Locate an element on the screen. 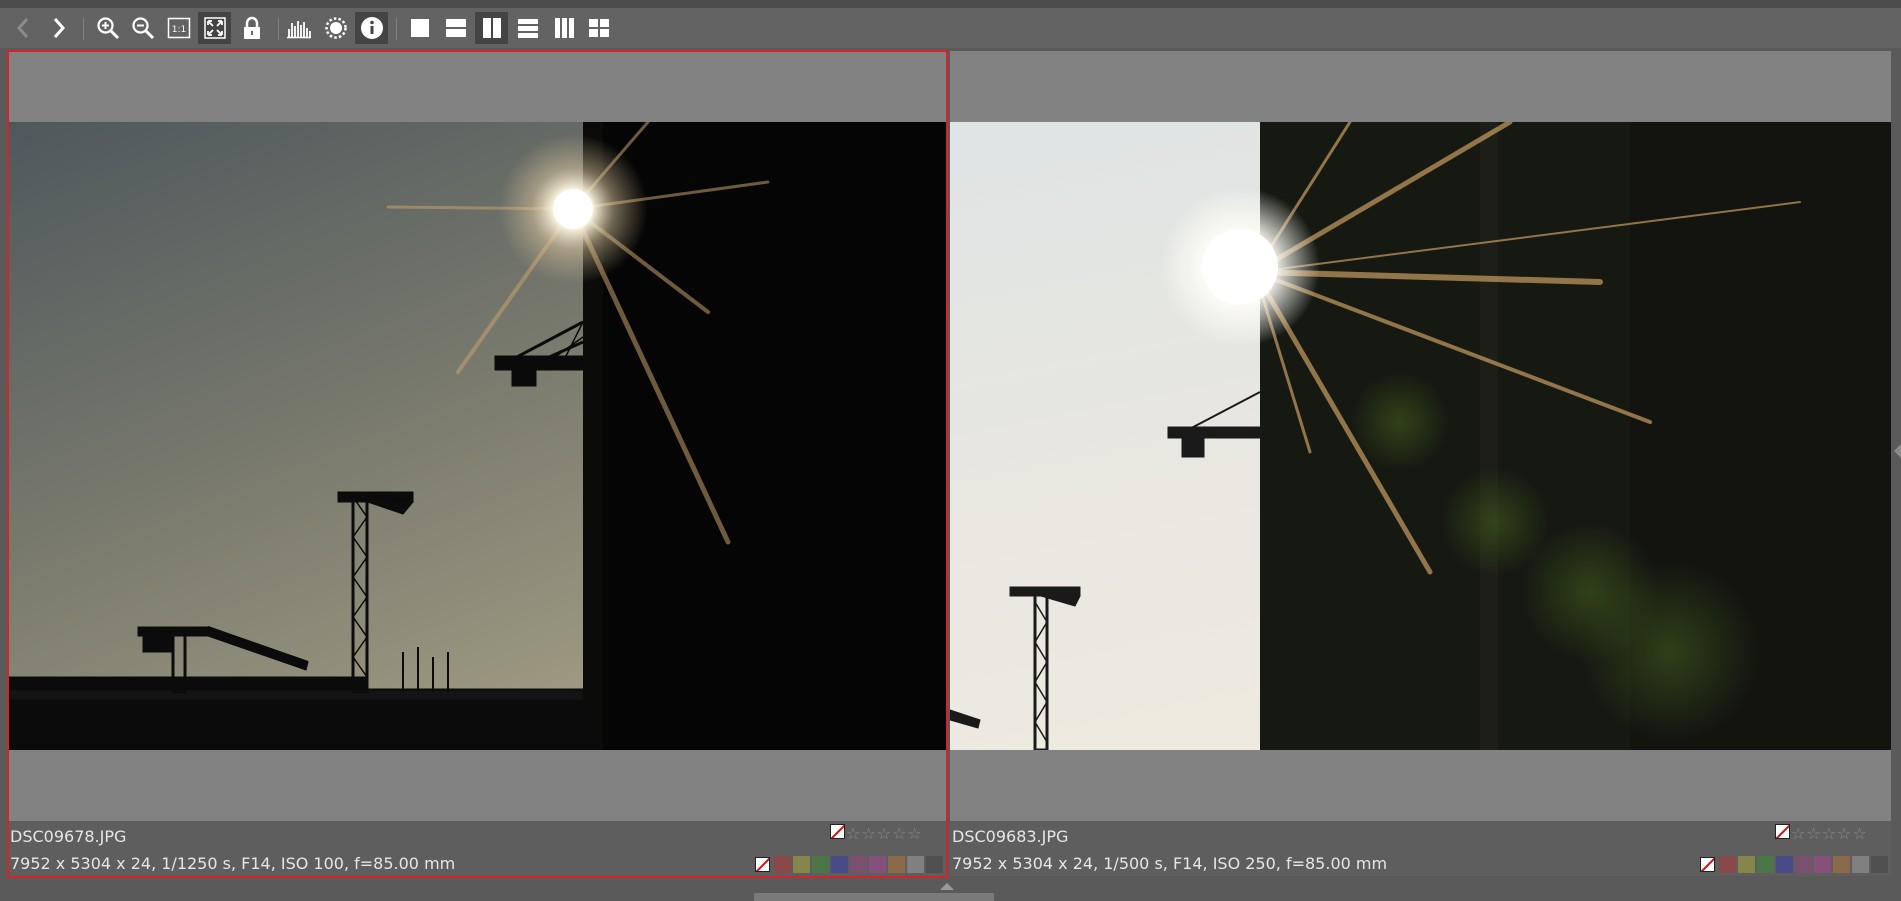  layout-three-rows-icon is located at coordinates (527, 28).